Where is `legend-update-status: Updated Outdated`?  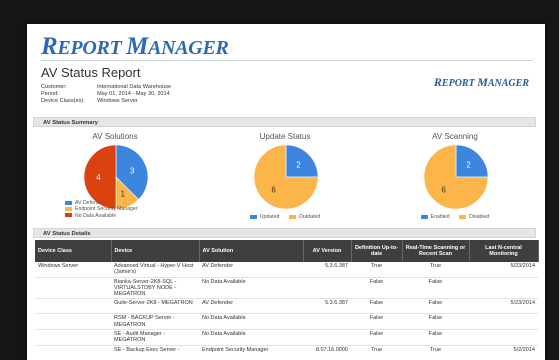
legend-update-status: Updated Outdated is located at coordinates (285, 217).